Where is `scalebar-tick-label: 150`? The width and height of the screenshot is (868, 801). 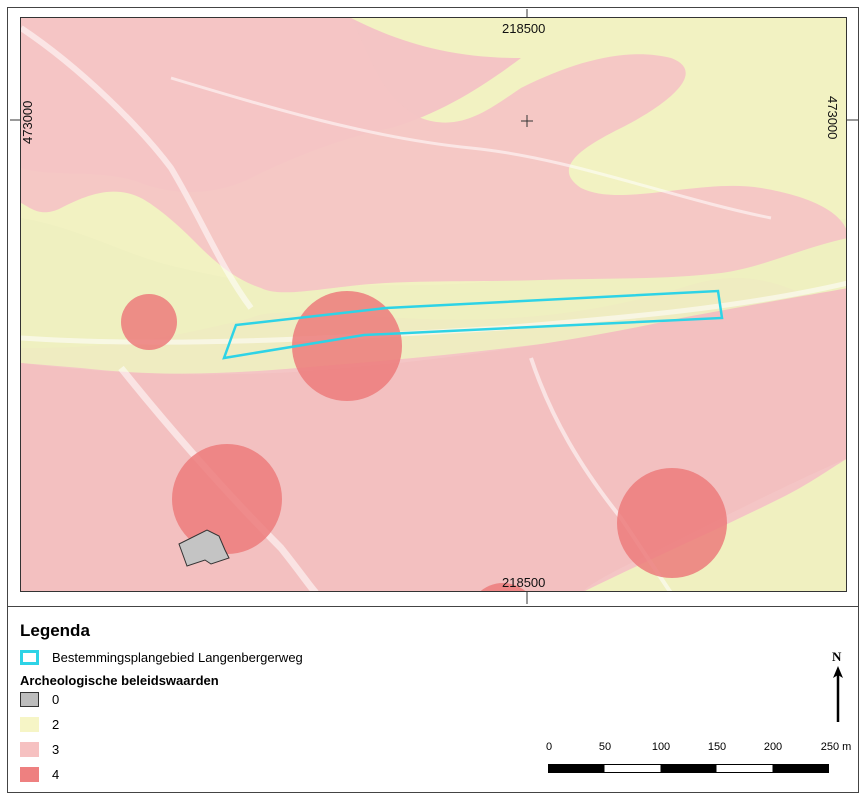
scalebar-tick-label: 150 is located at coordinates (717, 747).